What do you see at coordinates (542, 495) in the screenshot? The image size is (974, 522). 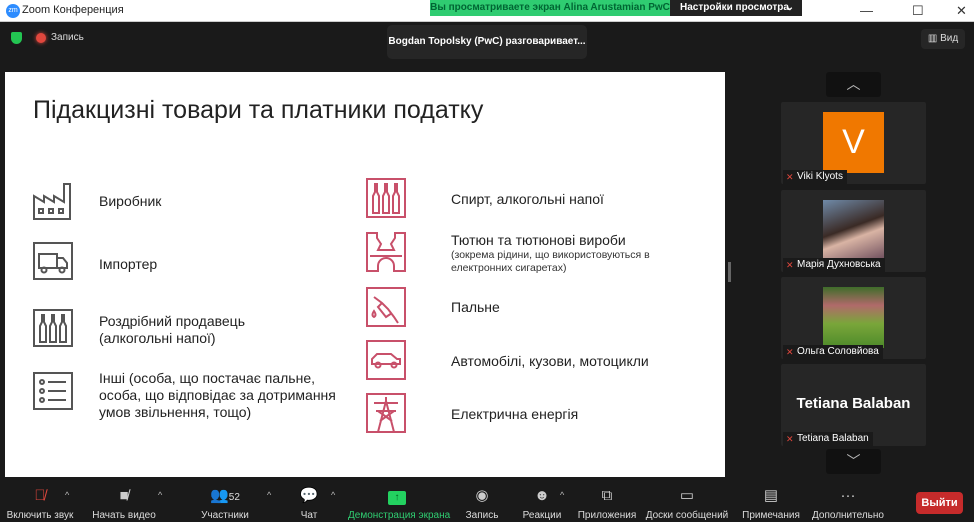 I see `reactions-icon: ☻` at bounding box center [542, 495].